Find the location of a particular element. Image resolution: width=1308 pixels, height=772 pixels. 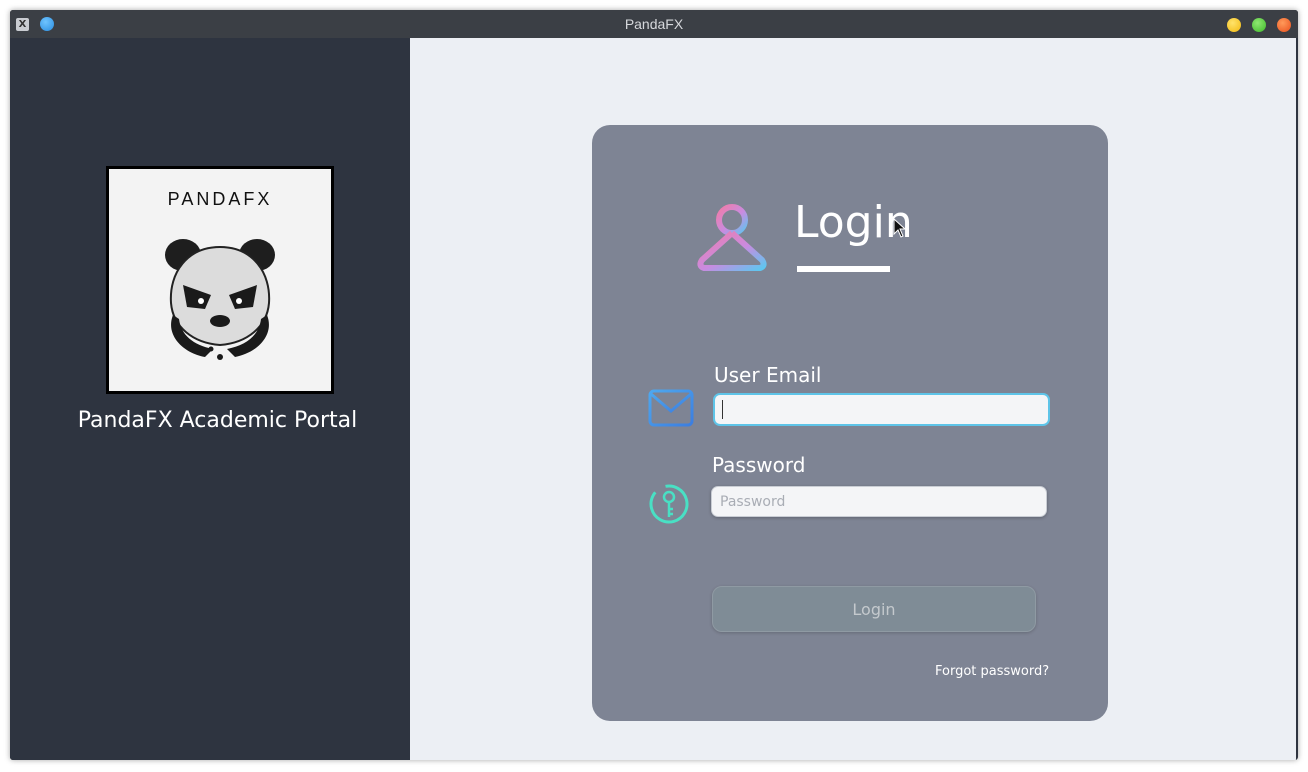

password-label: Password is located at coordinates (759, 465).